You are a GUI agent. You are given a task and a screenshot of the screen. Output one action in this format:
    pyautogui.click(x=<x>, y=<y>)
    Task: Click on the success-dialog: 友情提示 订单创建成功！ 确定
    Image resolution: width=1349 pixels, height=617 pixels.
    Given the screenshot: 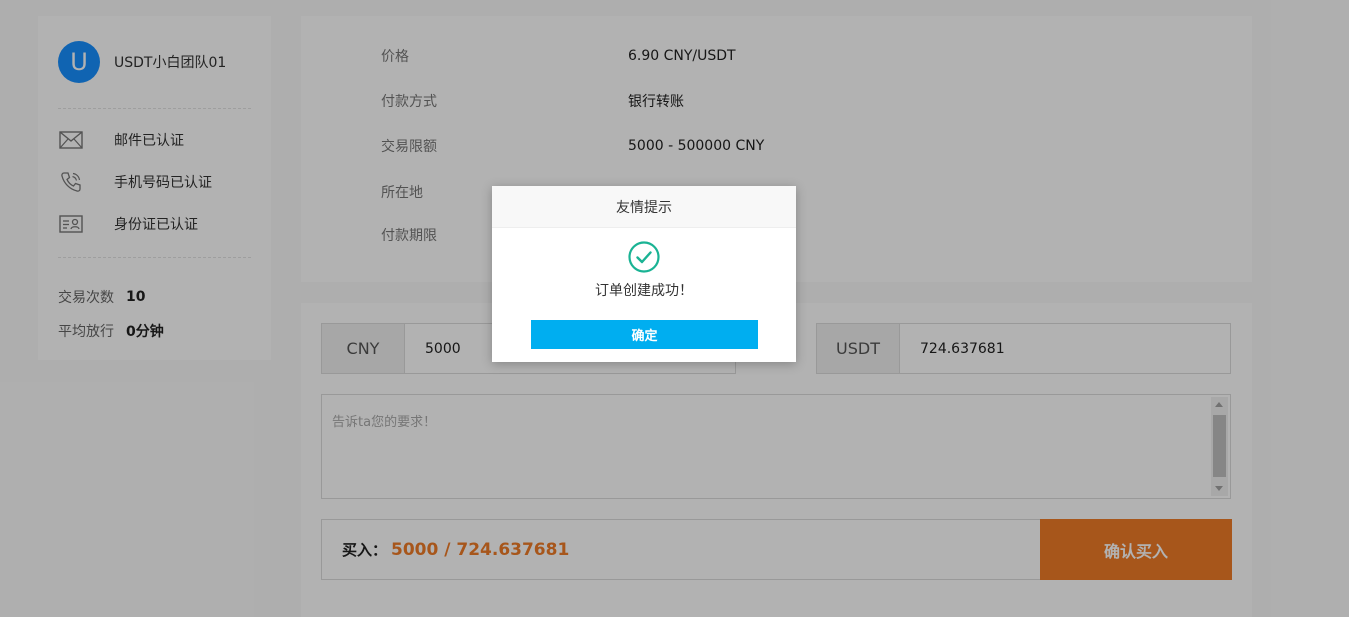 What is the action you would take?
    pyautogui.click(x=644, y=274)
    